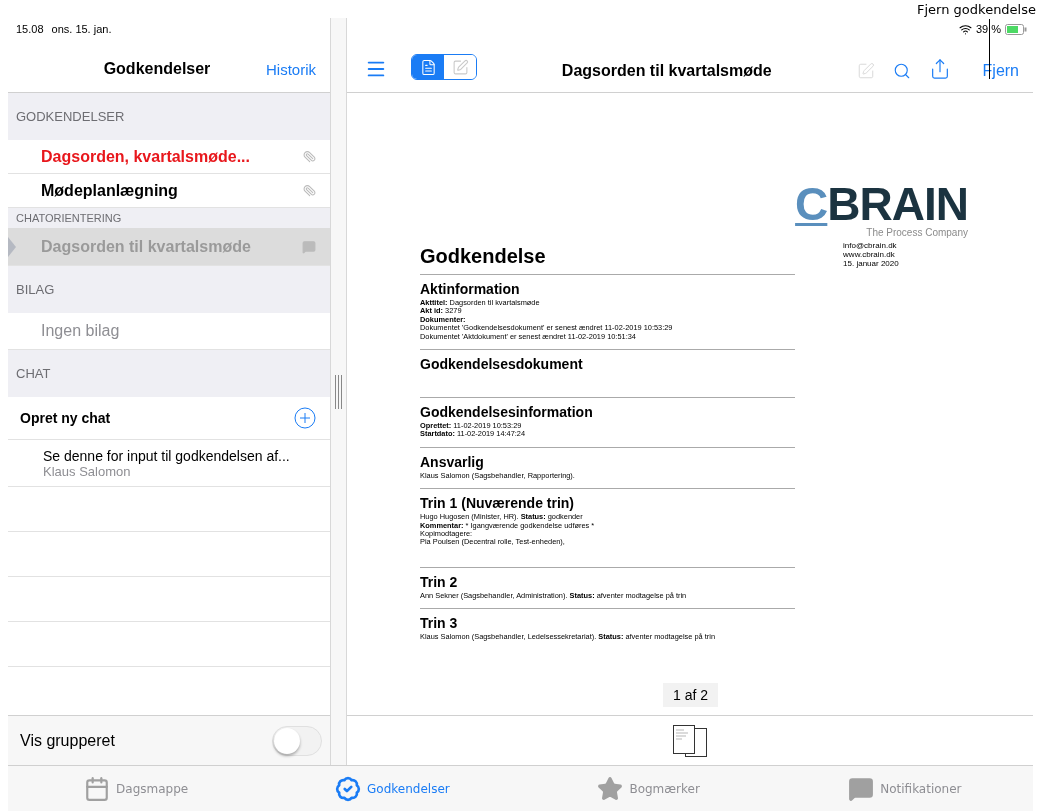  I want to click on section-heading: Trin 3, so click(439, 623).